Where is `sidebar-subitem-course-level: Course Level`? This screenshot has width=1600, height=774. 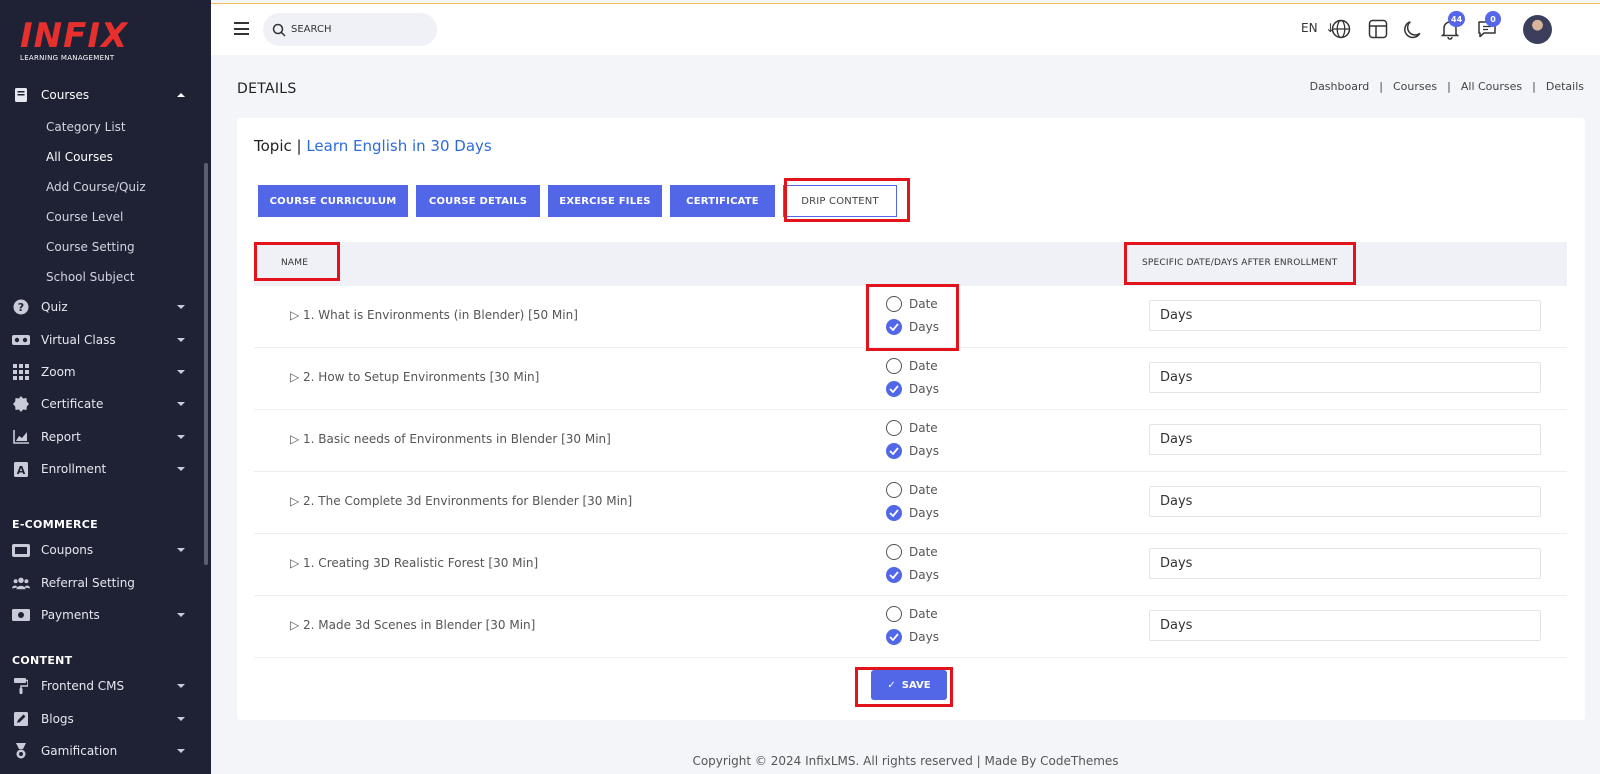 sidebar-subitem-course-level: Course Level is located at coordinates (84, 217).